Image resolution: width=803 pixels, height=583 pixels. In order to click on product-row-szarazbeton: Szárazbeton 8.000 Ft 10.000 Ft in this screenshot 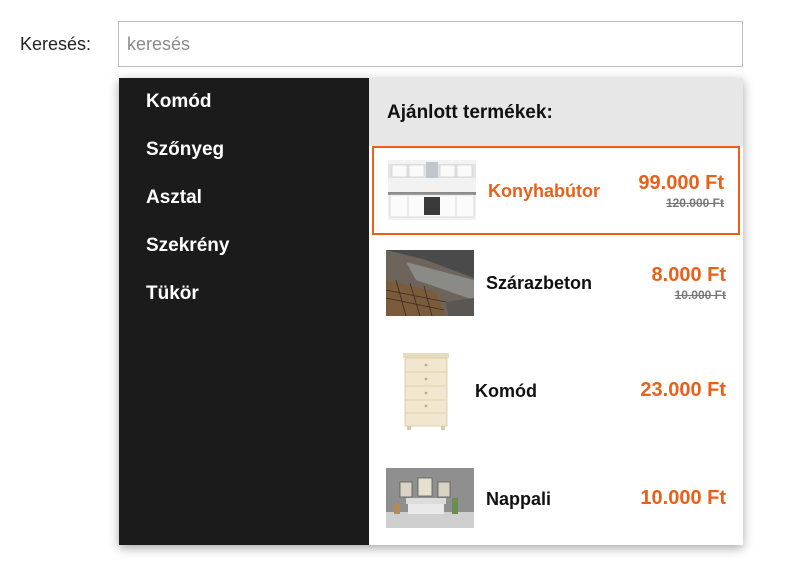, I will do `click(556, 284)`.